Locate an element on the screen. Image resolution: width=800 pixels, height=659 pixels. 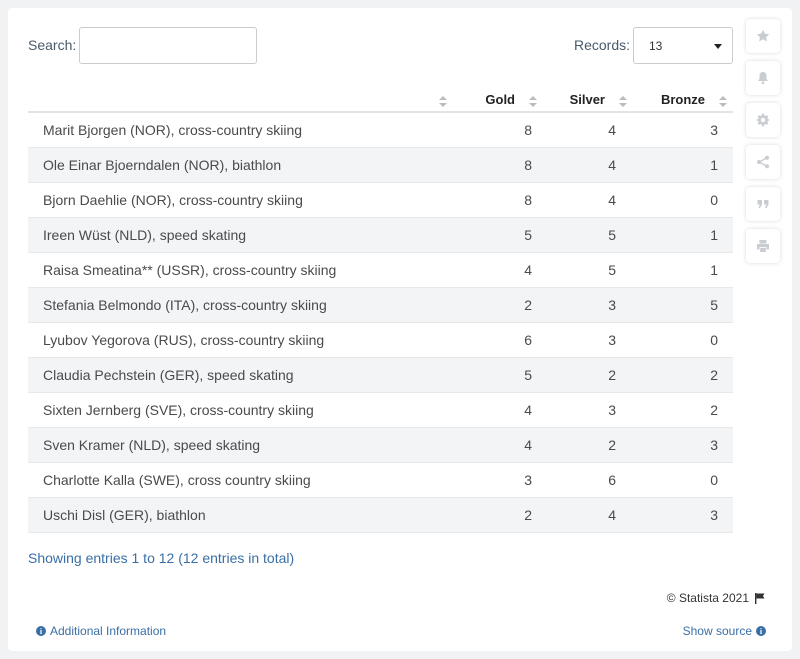
cell-athlete: Ireen Wüst (NLD), speed skating is located at coordinates (240, 235).